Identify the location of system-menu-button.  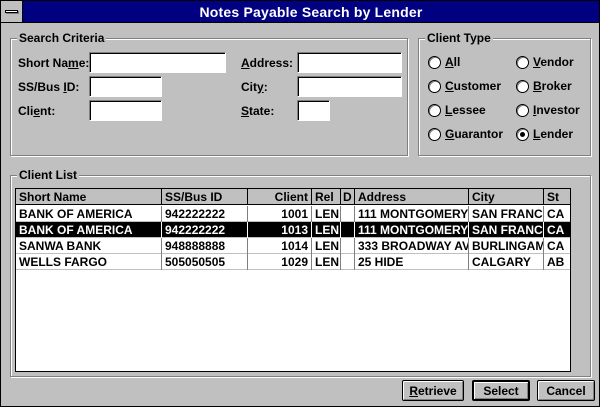
(12, 11).